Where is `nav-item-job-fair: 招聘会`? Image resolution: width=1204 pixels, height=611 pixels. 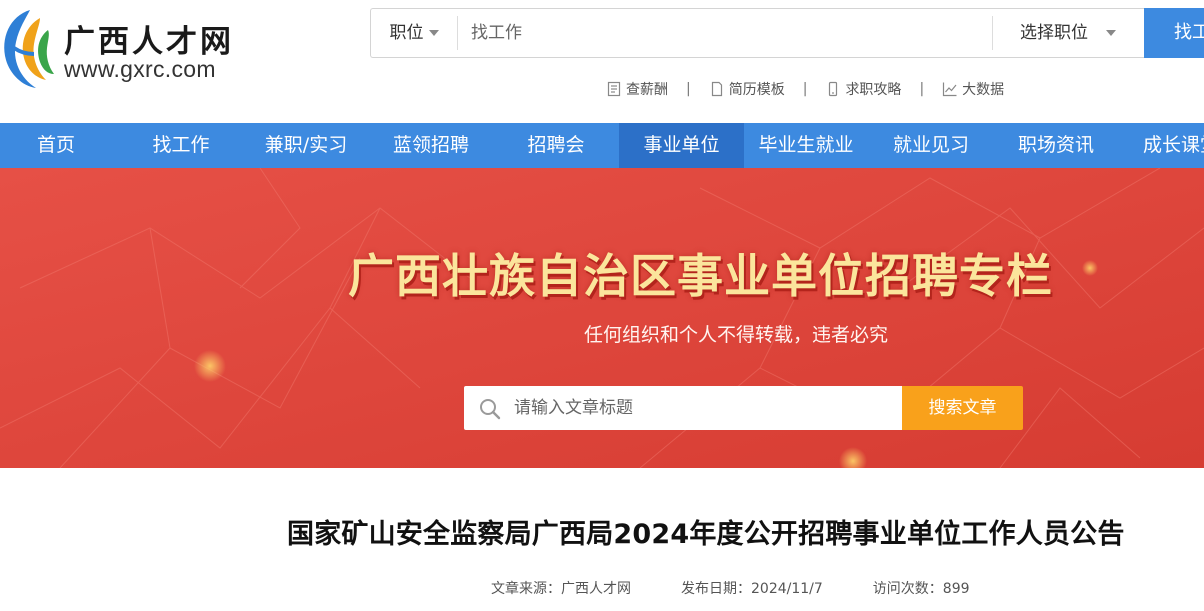
nav-item-job-fair: 招聘会 is located at coordinates (556, 145).